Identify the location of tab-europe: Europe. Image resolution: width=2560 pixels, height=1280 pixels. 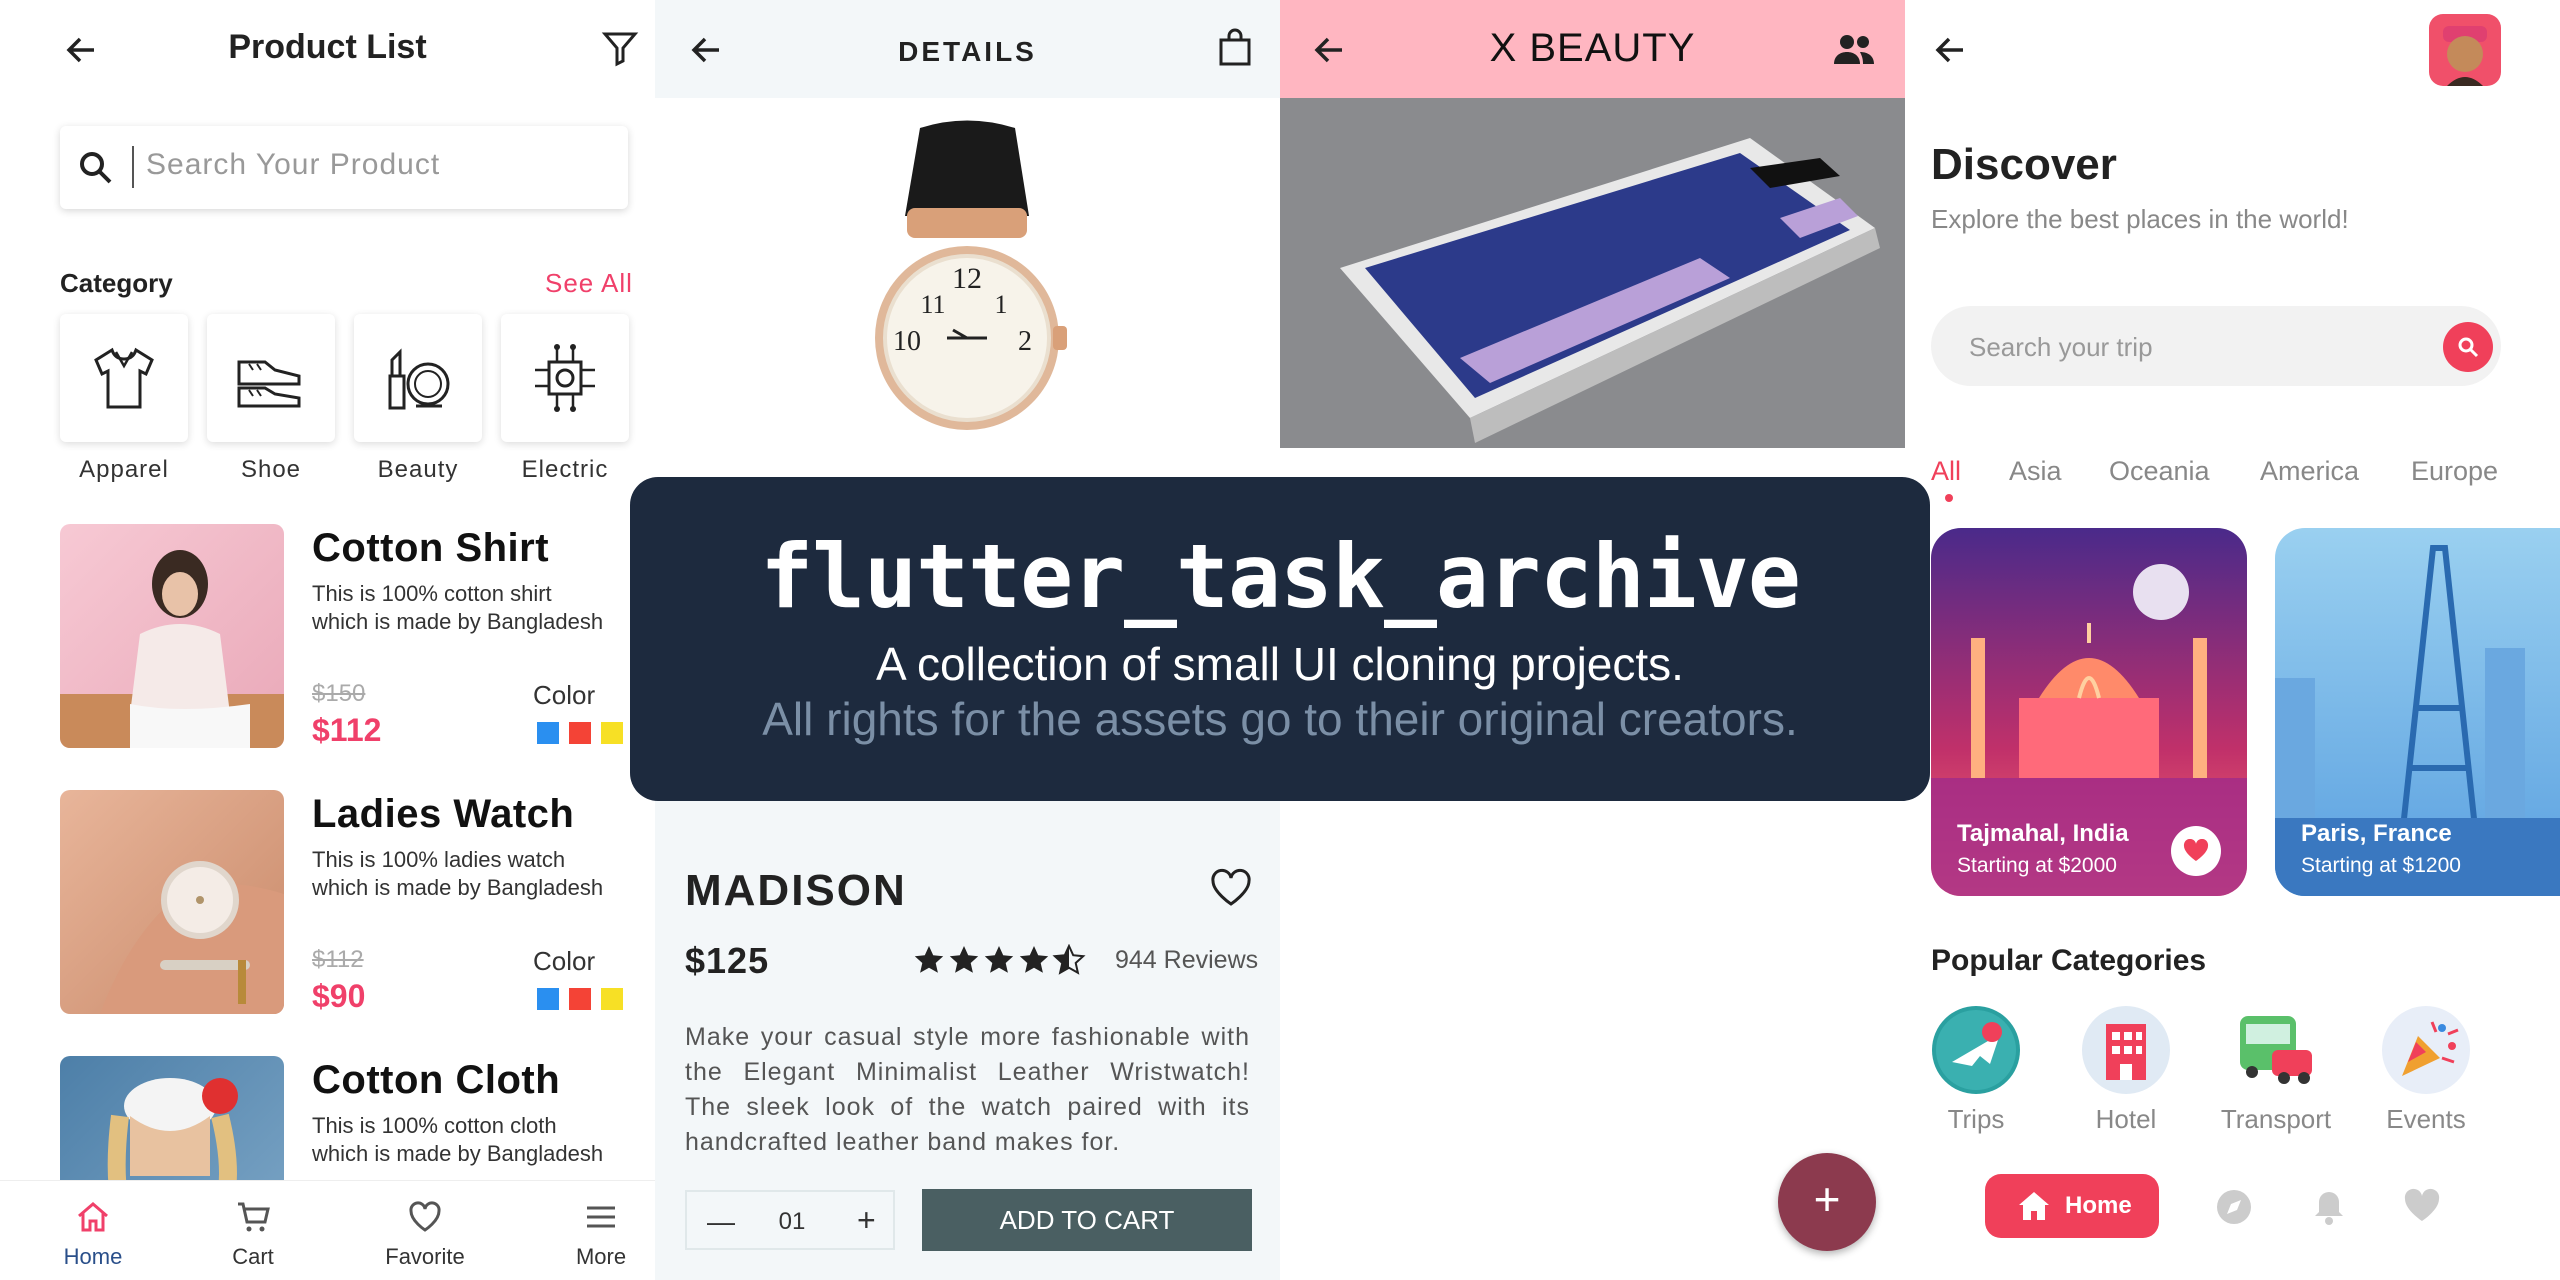
(2454, 471).